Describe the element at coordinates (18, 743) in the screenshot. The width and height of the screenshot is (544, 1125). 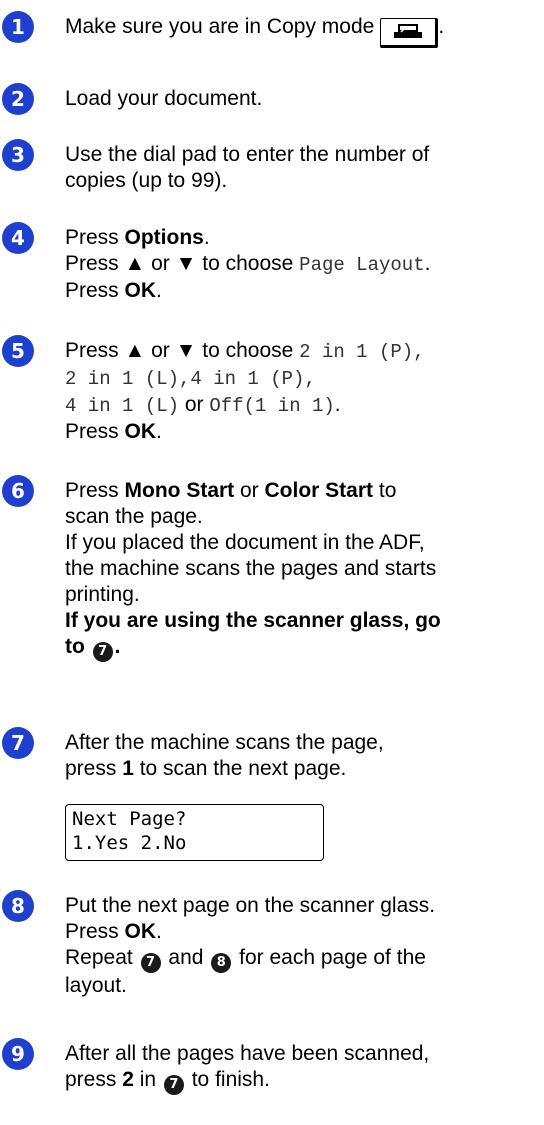
I see `step-number-7: 7` at that location.